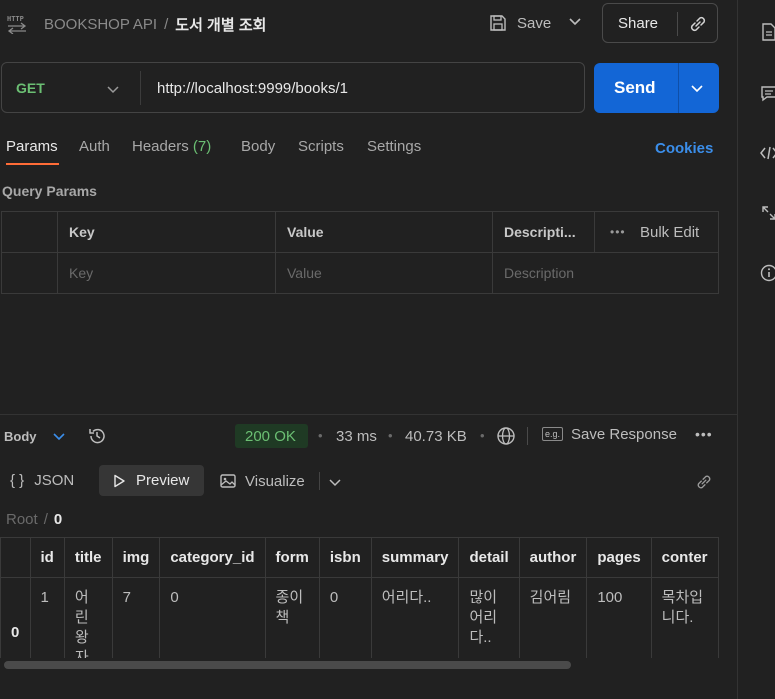 This screenshot has width=775, height=699. Describe the element at coordinates (356, 436) in the screenshot. I see `response-time: 33 ms` at that location.